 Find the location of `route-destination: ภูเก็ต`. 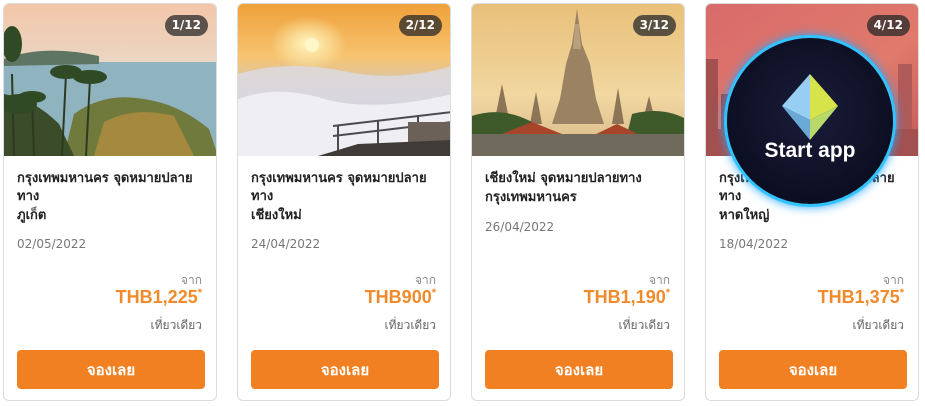

route-destination: ภูเก็ต is located at coordinates (32, 215).